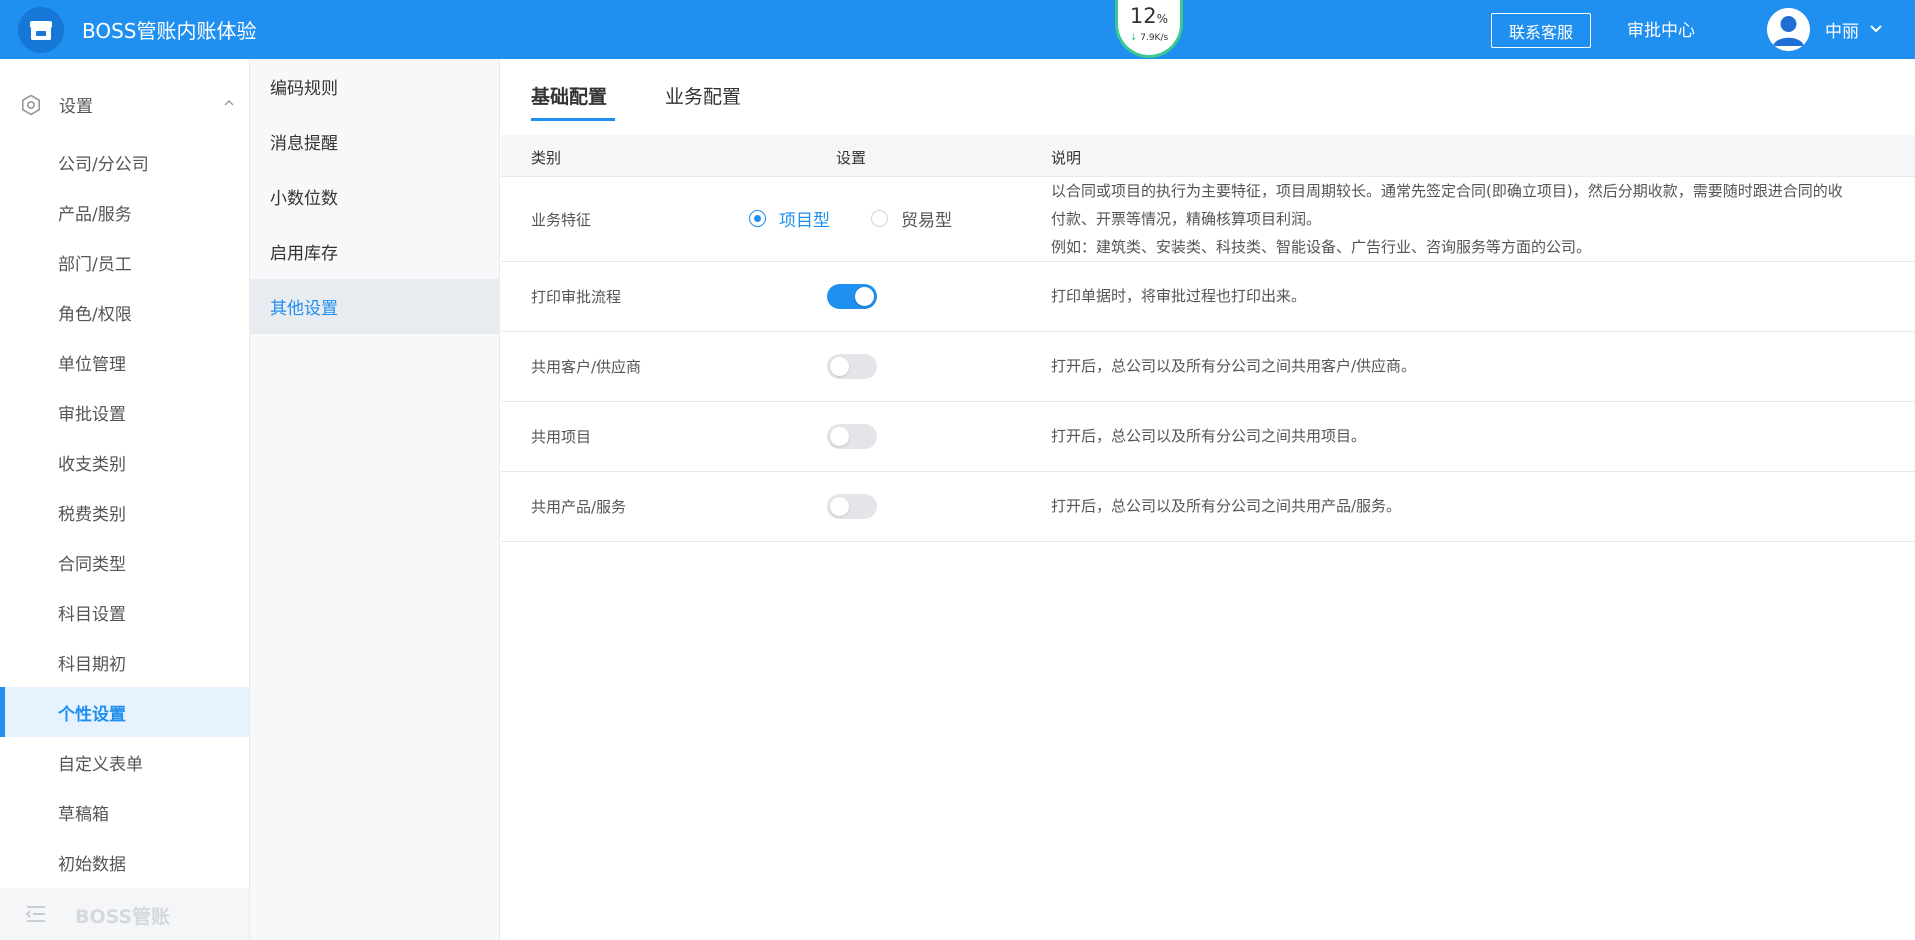 This screenshot has width=1915, height=940. Describe the element at coordinates (124, 862) in the screenshot. I see `sidebar-item-initial-data: 初始数据` at that location.